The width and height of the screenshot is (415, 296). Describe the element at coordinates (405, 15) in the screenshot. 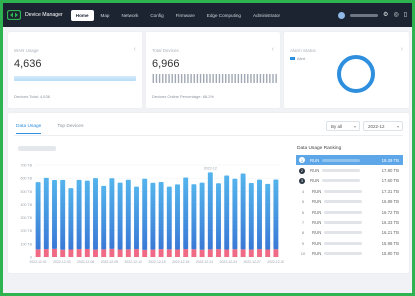

I see `notification-icon: ▯` at that location.